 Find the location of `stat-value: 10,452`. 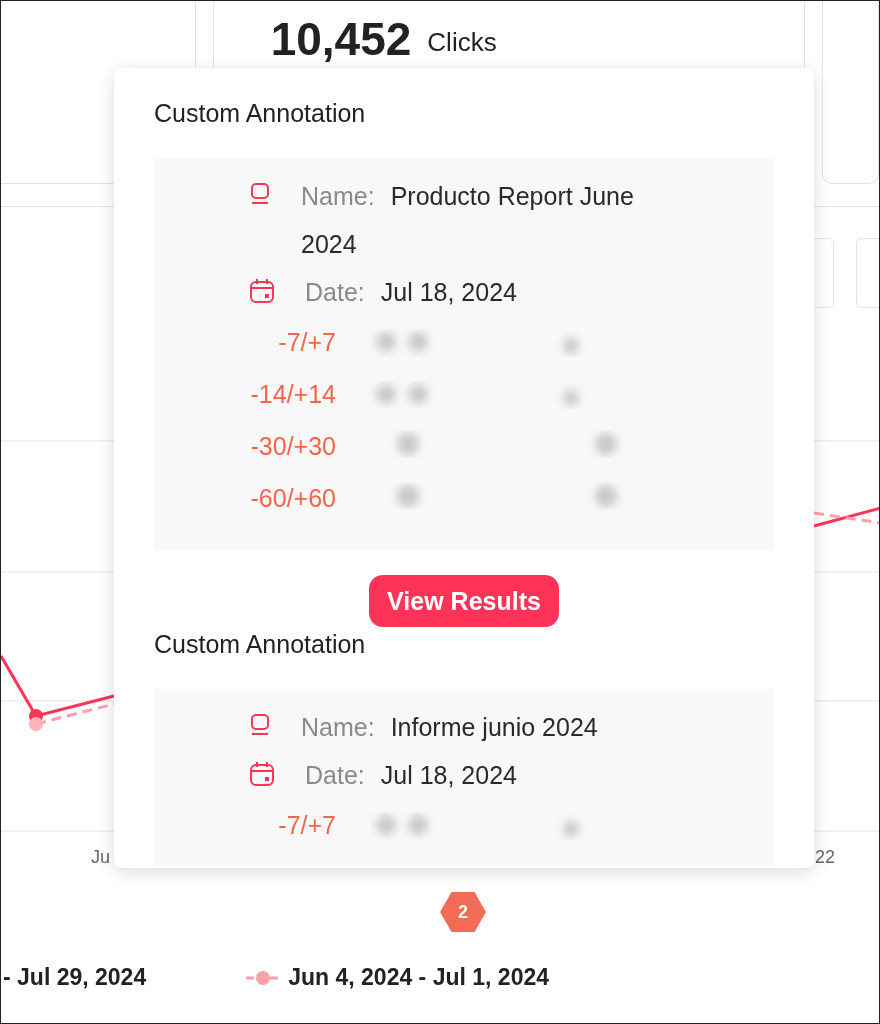

stat-value: 10,452 is located at coordinates (341, 39).